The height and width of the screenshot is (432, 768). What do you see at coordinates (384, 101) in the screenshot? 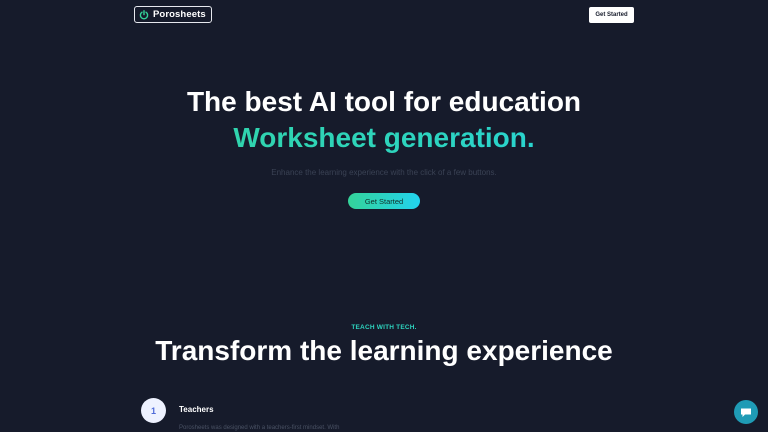
I see `hero-title: The best AI tool for education` at bounding box center [384, 101].